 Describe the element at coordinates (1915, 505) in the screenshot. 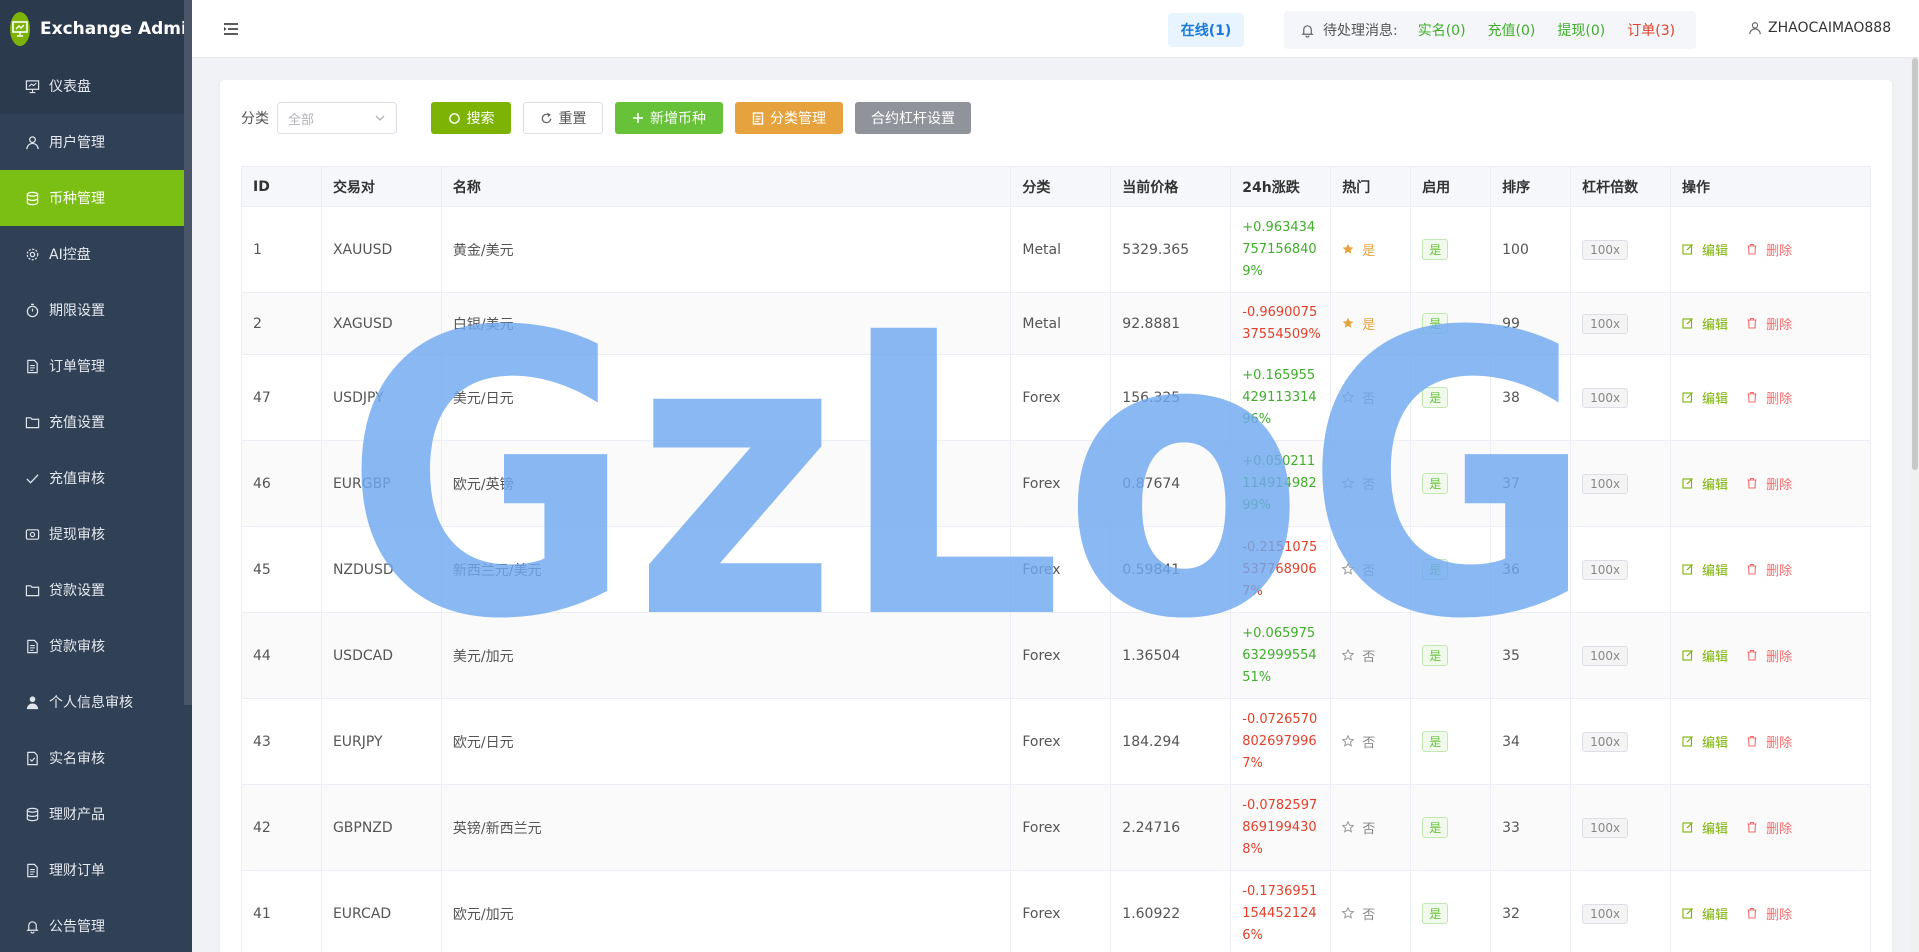

I see `page-scrollbar` at that location.